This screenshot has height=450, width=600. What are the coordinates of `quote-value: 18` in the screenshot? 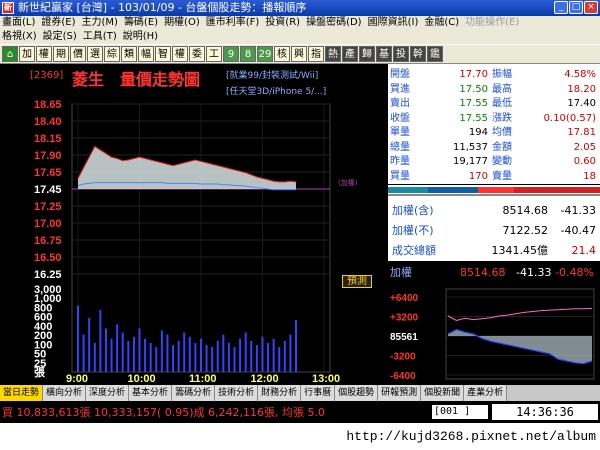 It's located at (589, 176).